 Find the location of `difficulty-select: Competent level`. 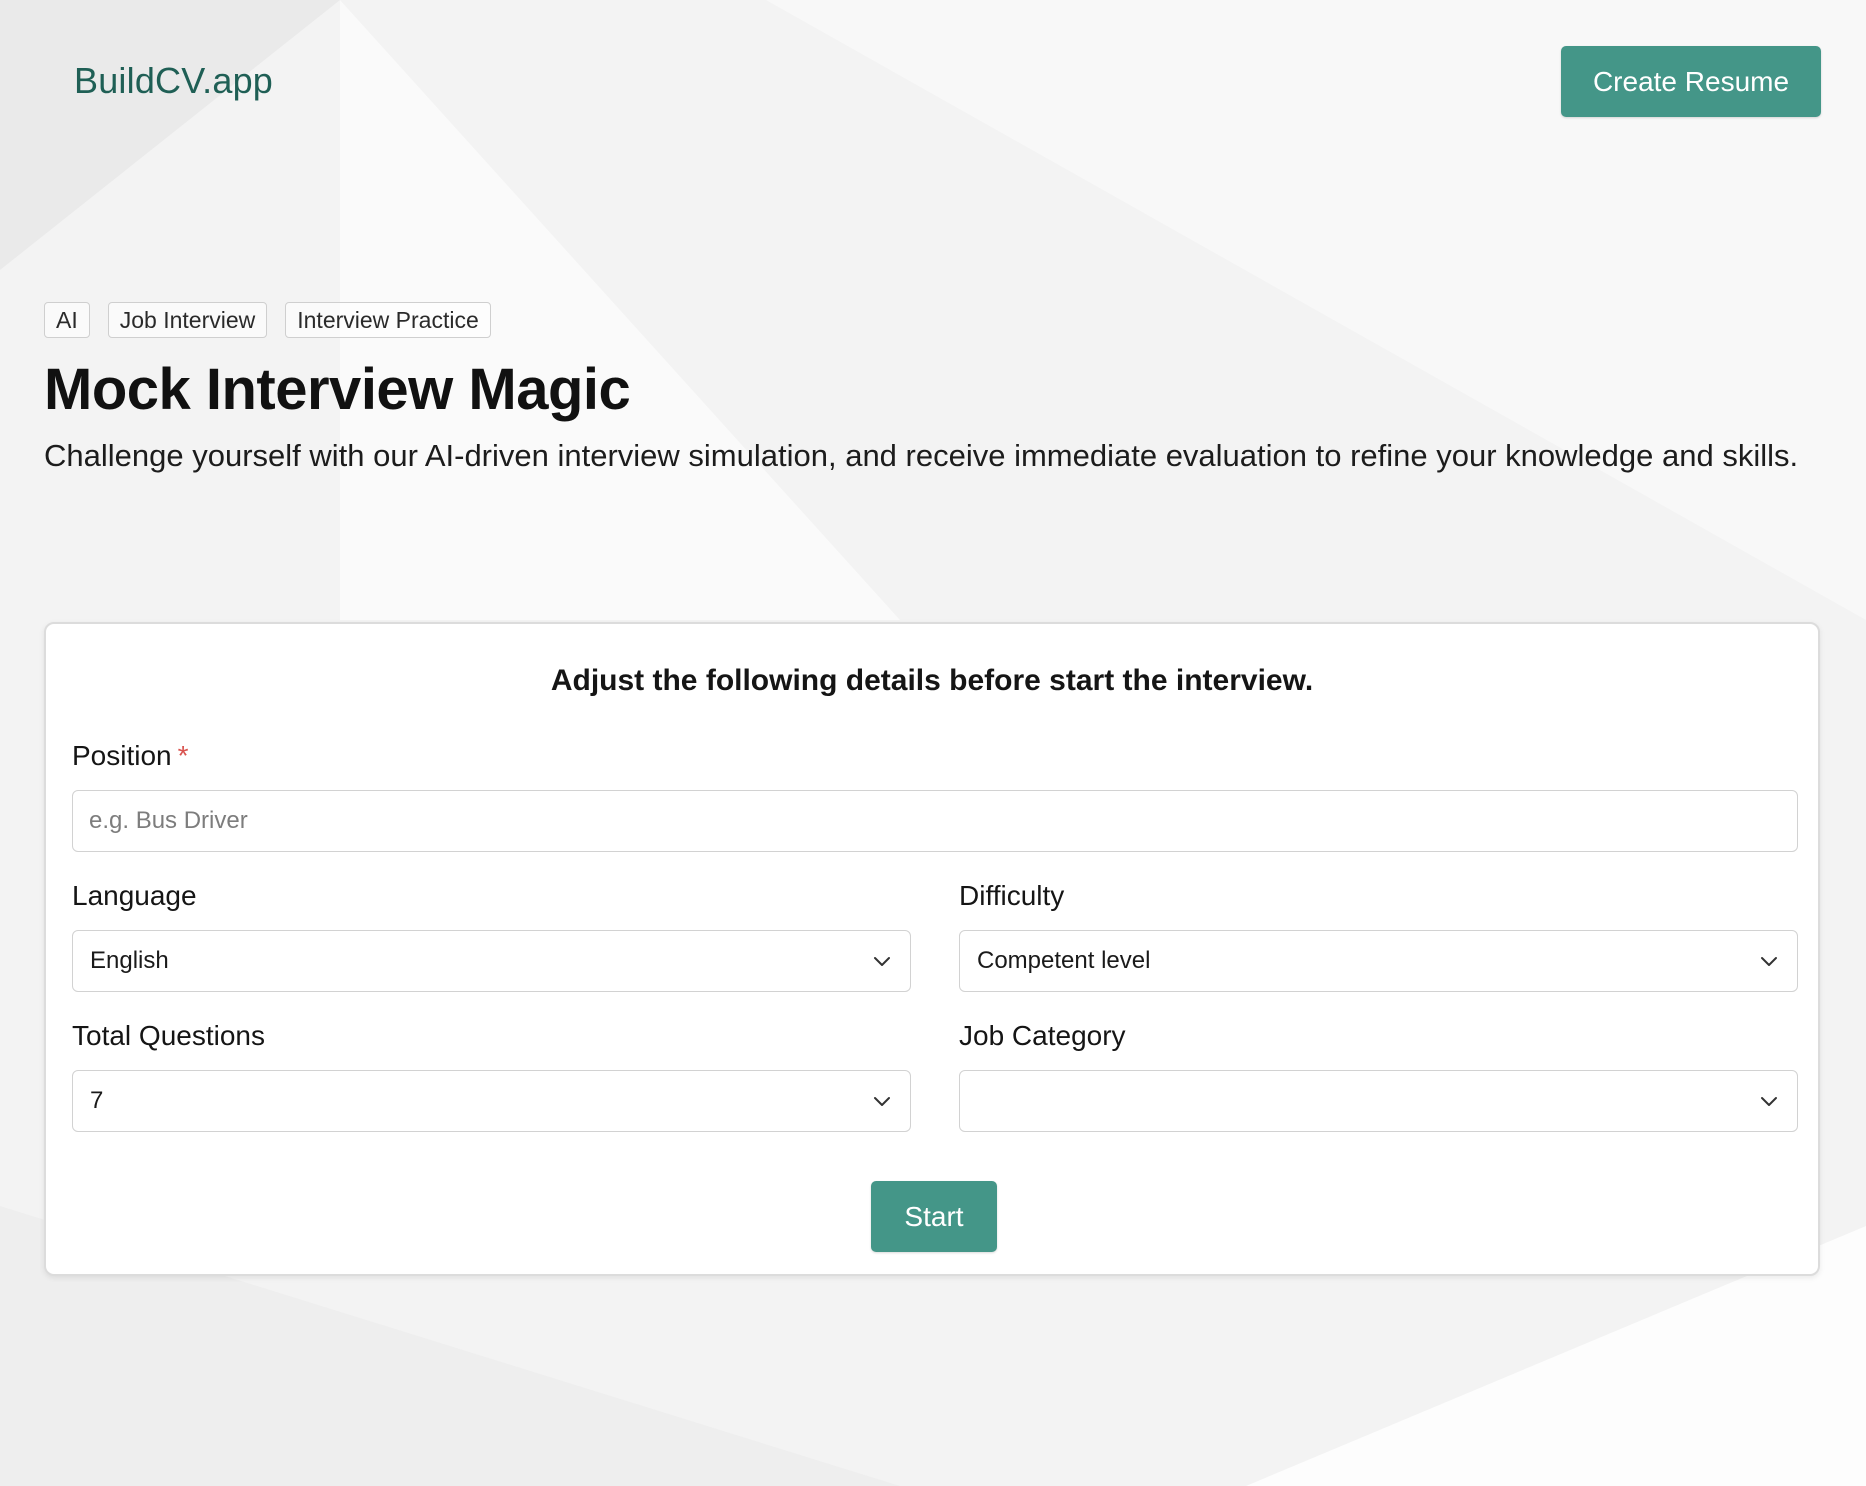

difficulty-select: Competent level is located at coordinates (1378, 961).